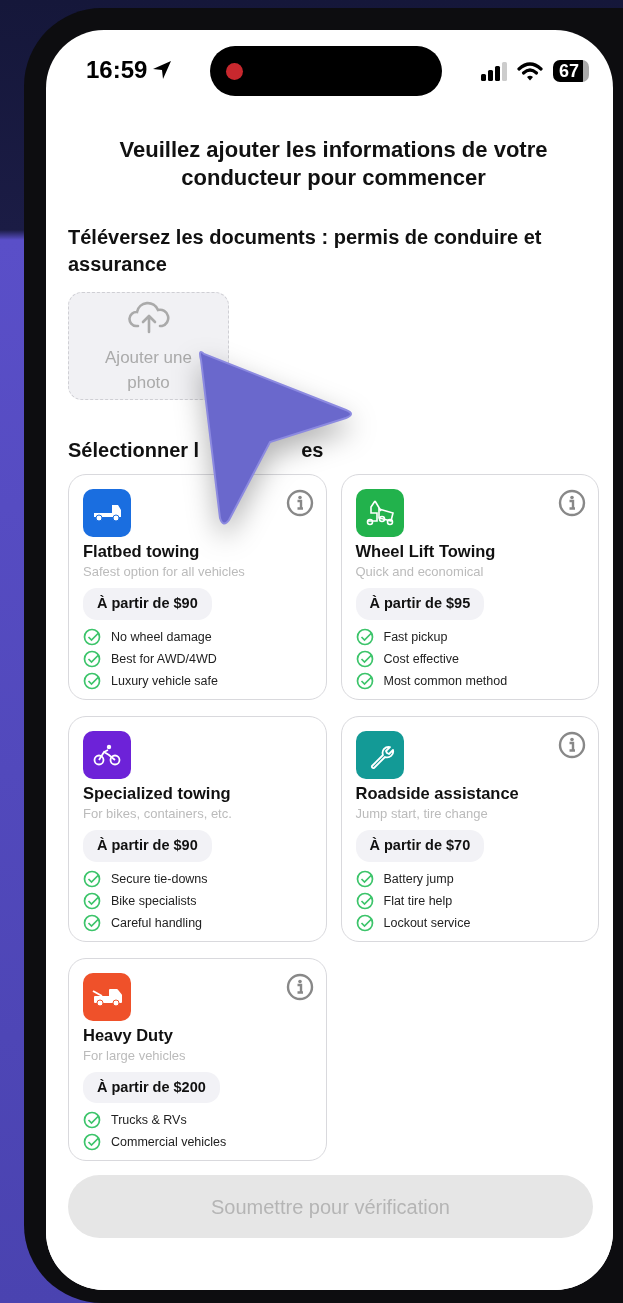 The image size is (623, 1303). I want to click on battery-indicator: 67, so click(570, 71).